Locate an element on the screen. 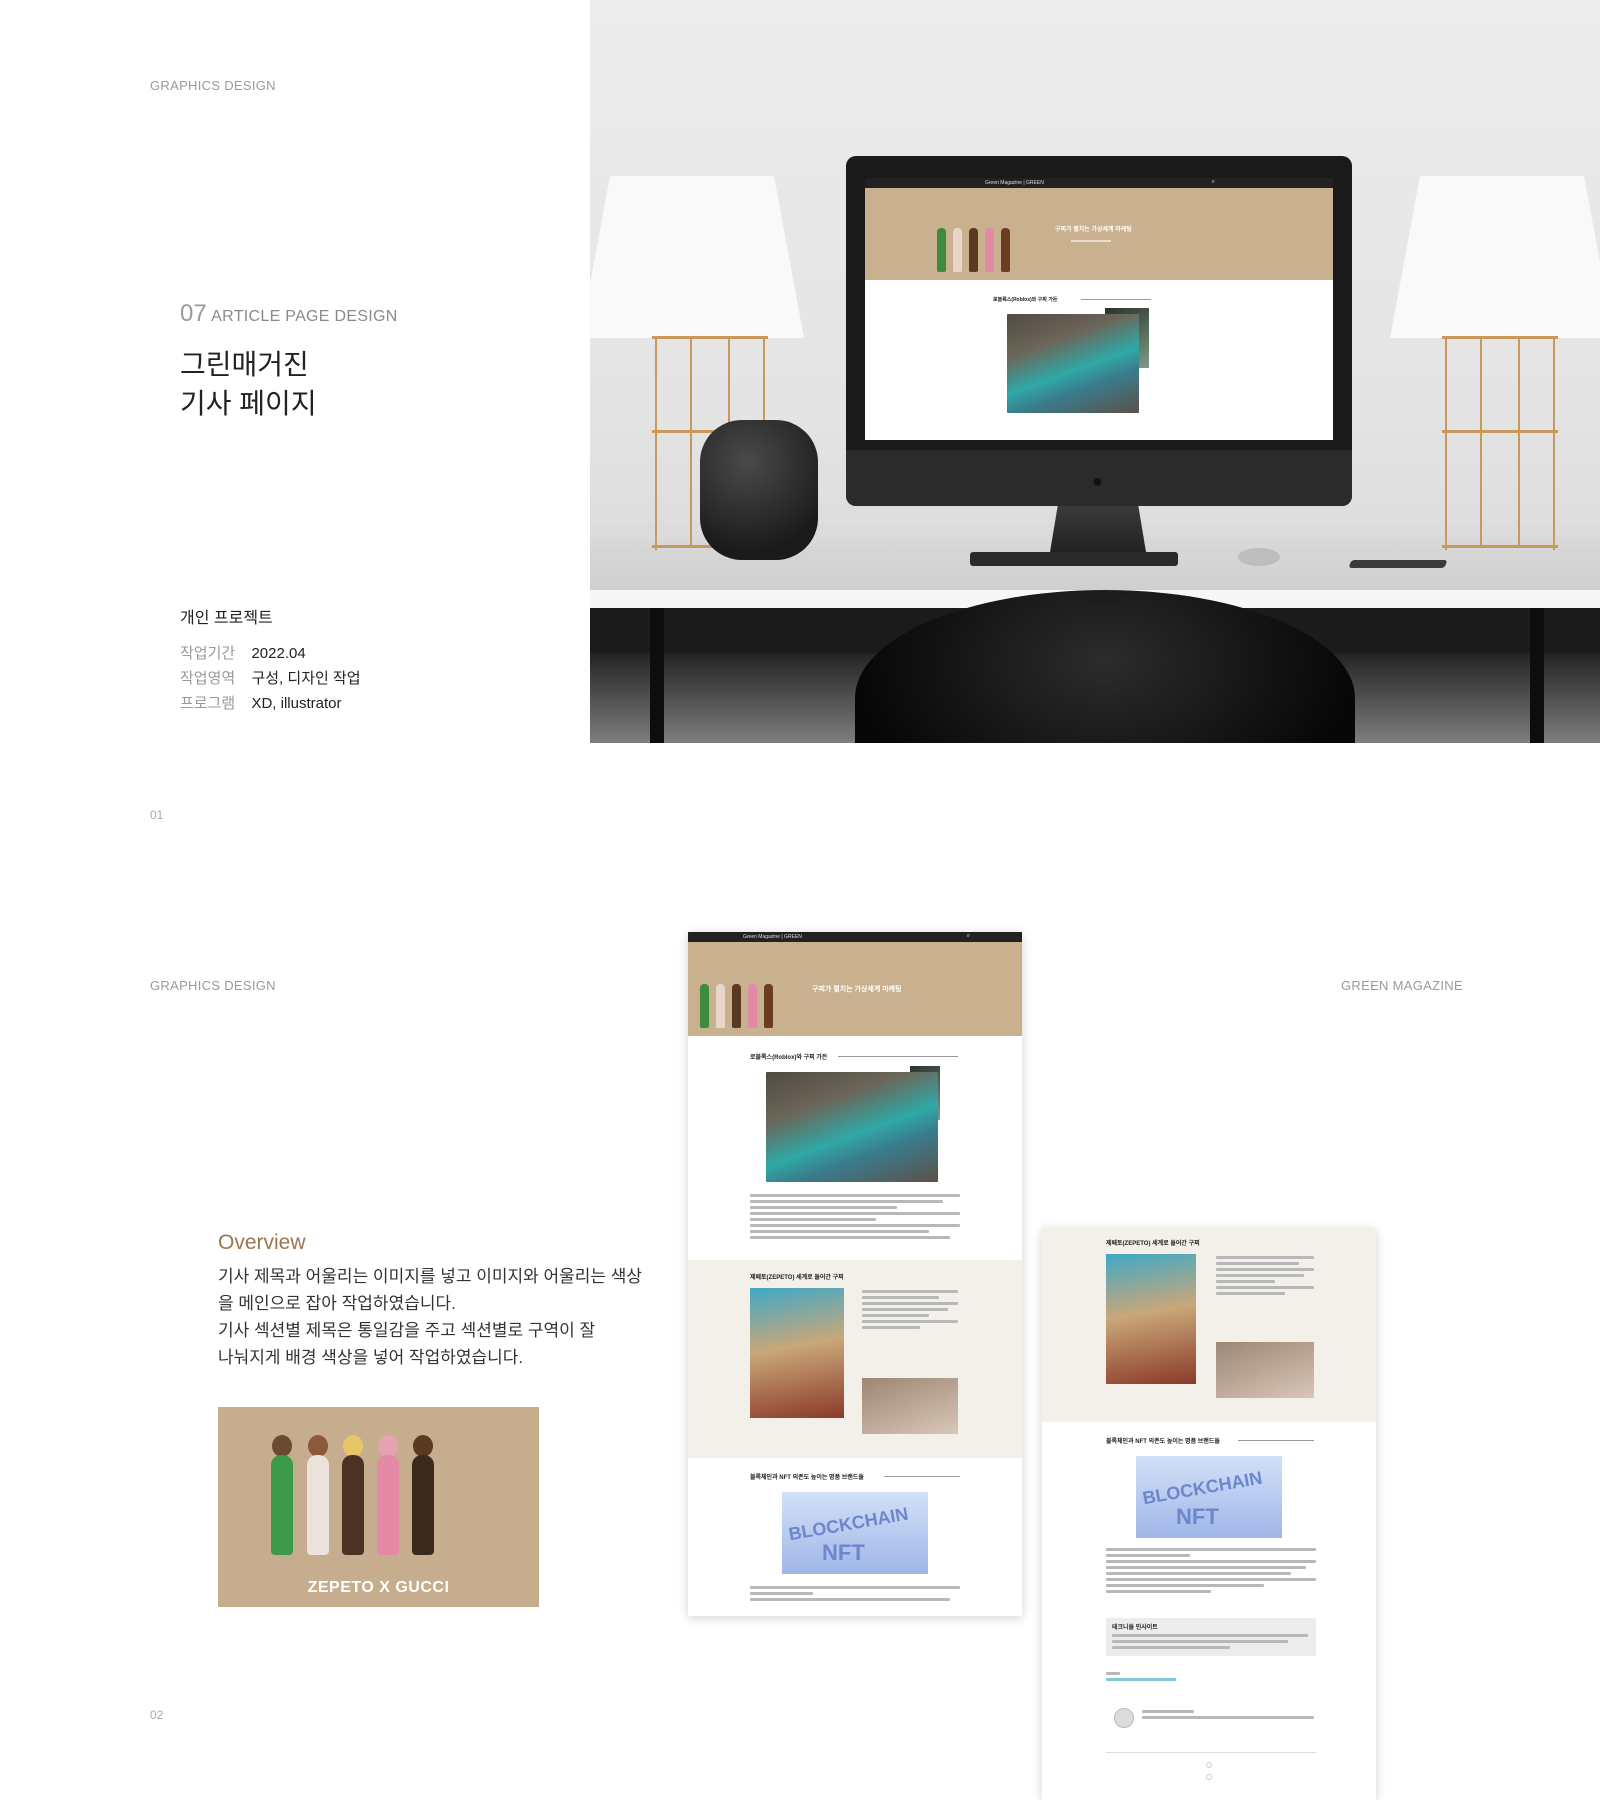 This screenshot has width=1600, height=1800. mockup-game-image is located at coordinates (852, 1127).